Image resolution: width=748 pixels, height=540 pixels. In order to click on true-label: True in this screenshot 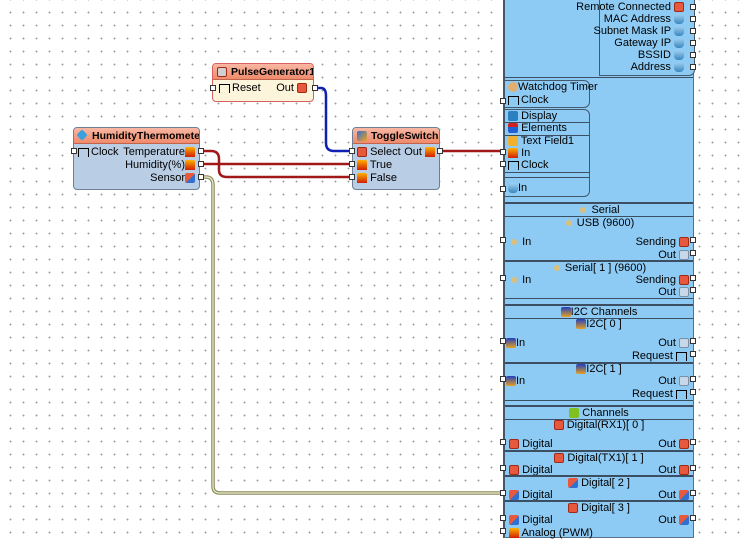, I will do `click(381, 165)`.